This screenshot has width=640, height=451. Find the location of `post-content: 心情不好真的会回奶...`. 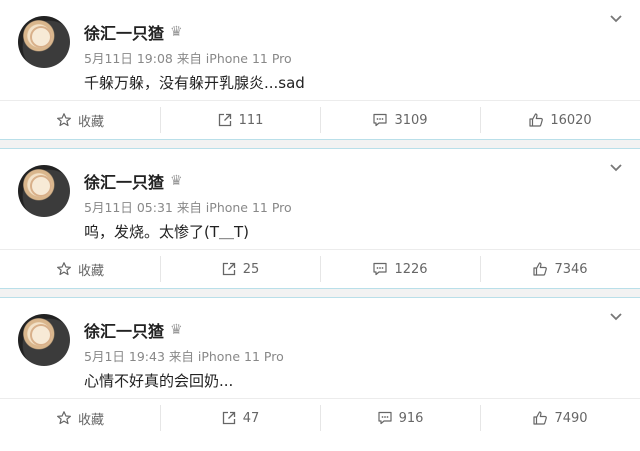

post-content: 心情不好真的会回奶... is located at coordinates (159, 381).